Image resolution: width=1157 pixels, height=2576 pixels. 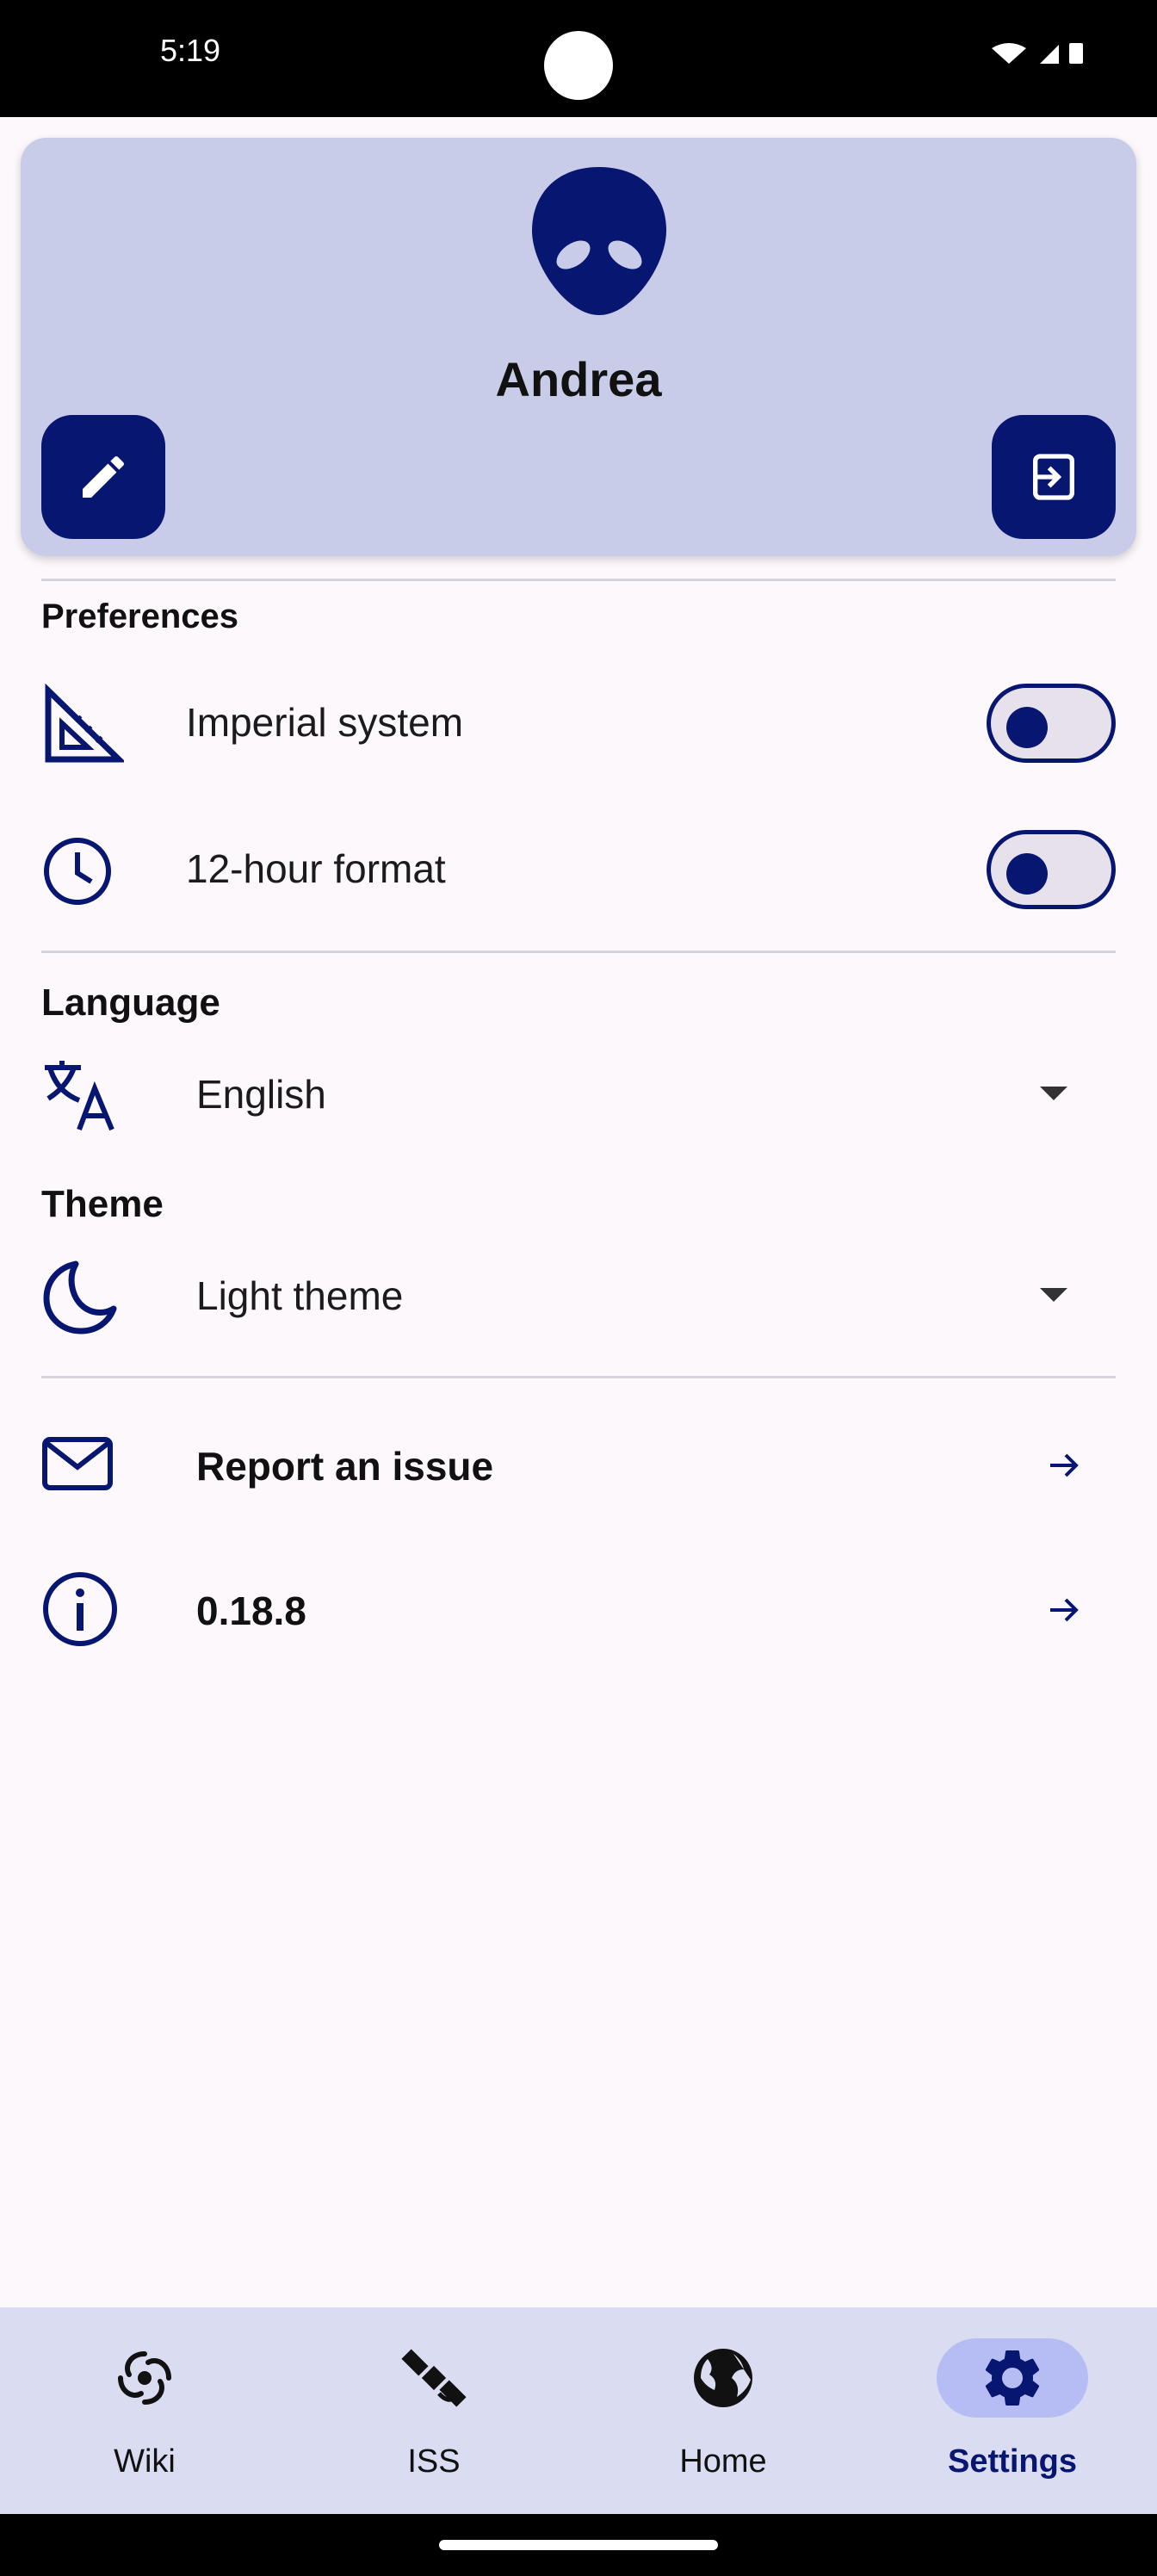 What do you see at coordinates (316, 868) in the screenshot?
I see `hour12-label: 12-hour format` at bounding box center [316, 868].